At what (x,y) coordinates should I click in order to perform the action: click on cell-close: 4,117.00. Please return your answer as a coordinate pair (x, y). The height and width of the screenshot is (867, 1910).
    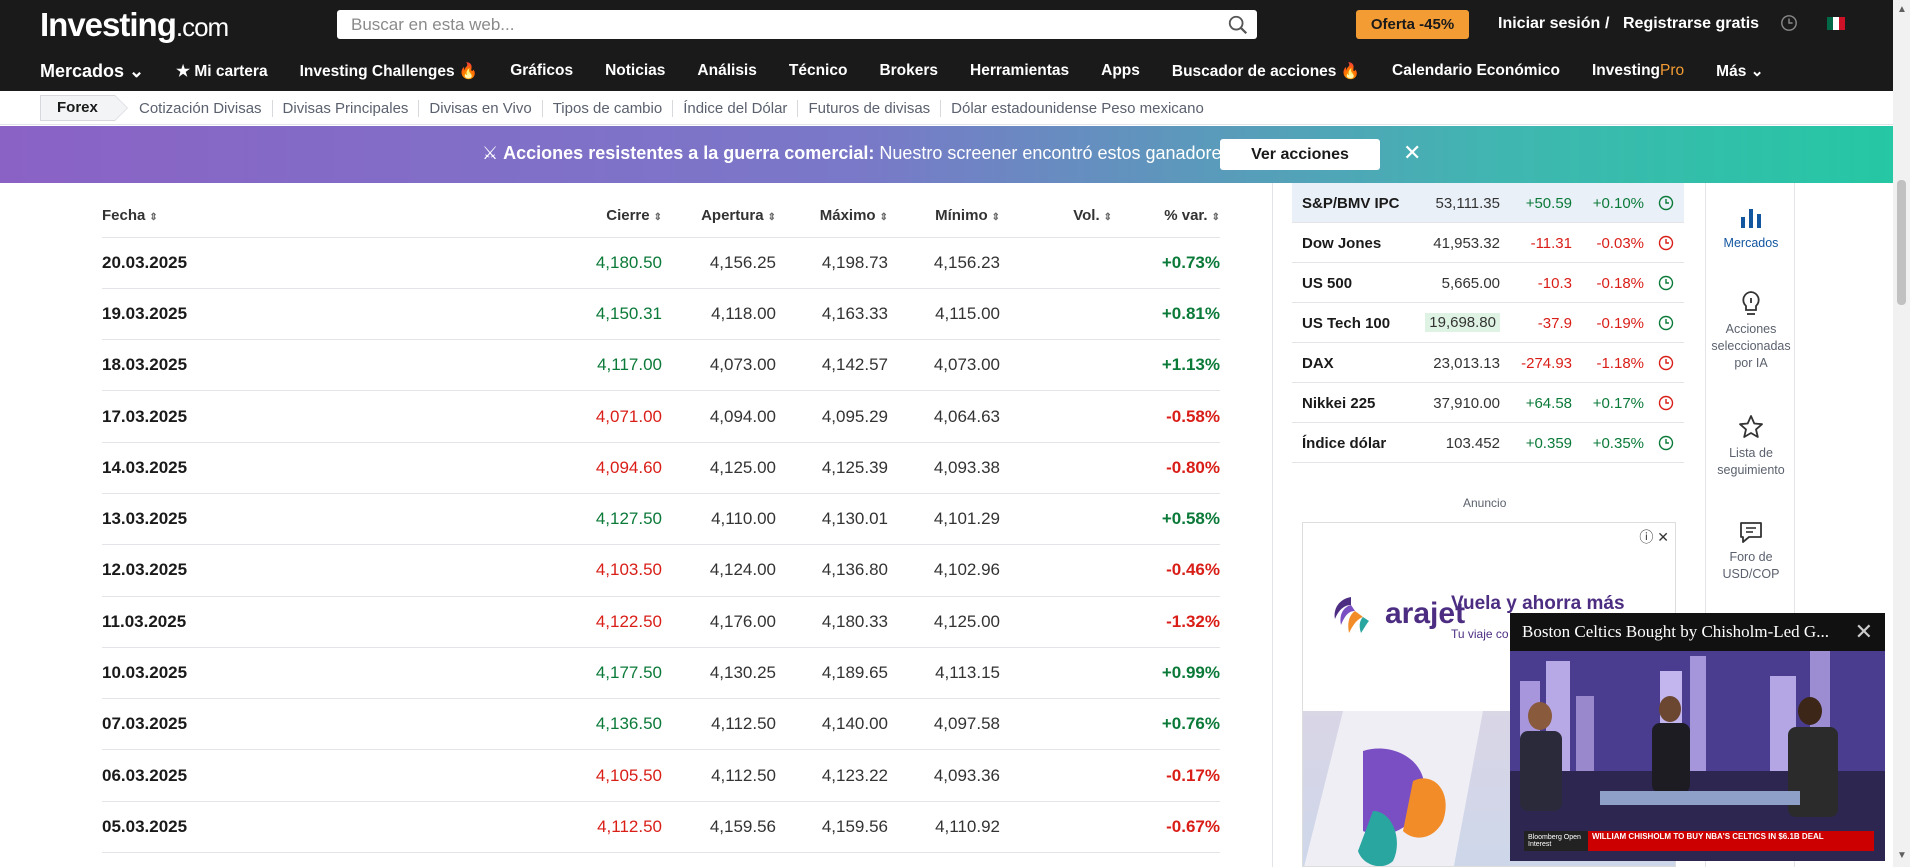
    Looking at the image, I should click on (592, 365).